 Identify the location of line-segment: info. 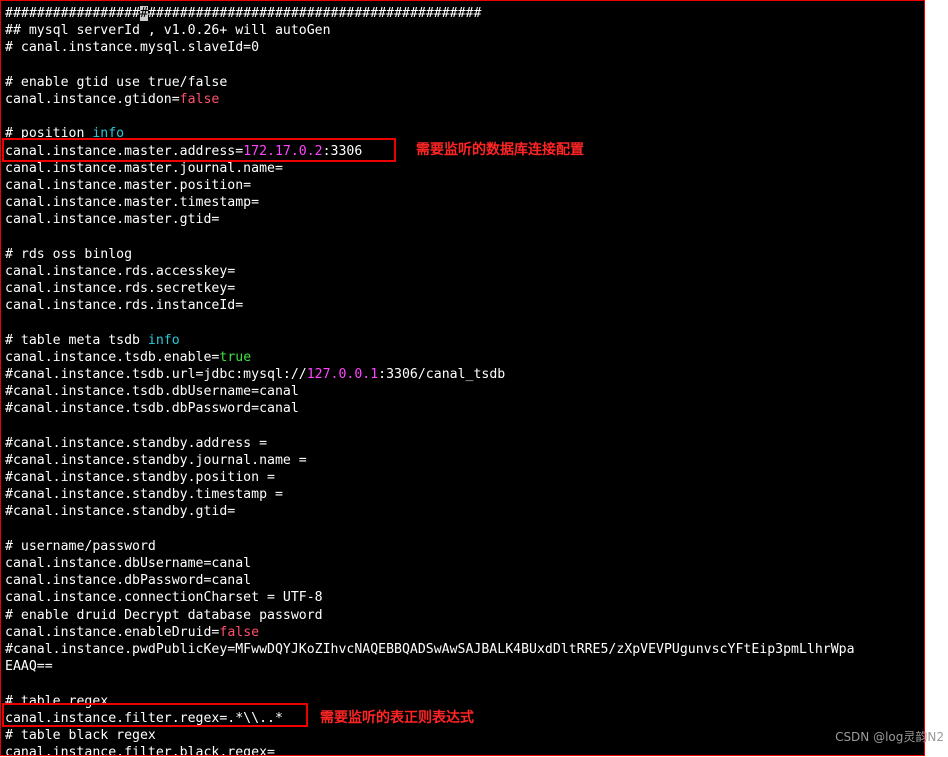
(163, 340).